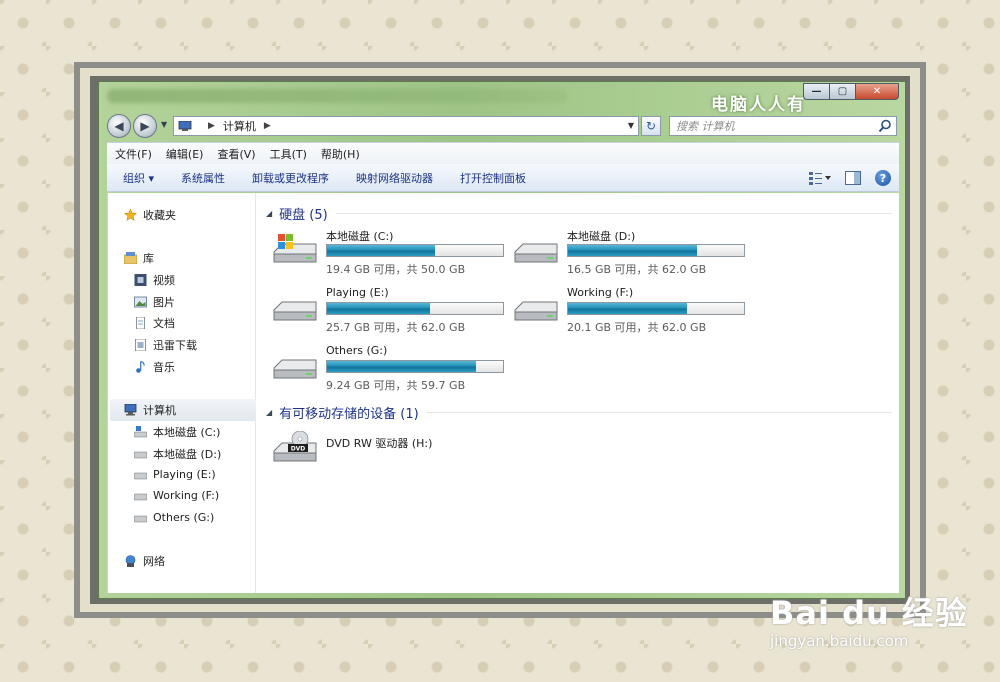  Describe the element at coordinates (877, 91) in the screenshot. I see `close-button: ✕` at that location.